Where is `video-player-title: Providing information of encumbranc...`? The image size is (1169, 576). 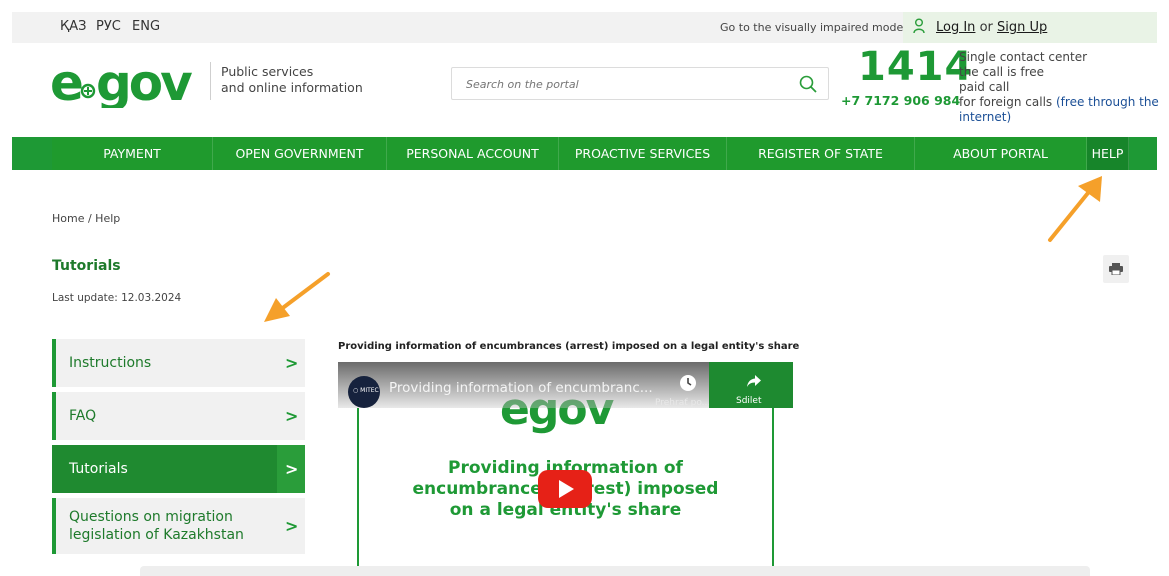 video-player-title: Providing information of encumbranc... is located at coordinates (521, 388).